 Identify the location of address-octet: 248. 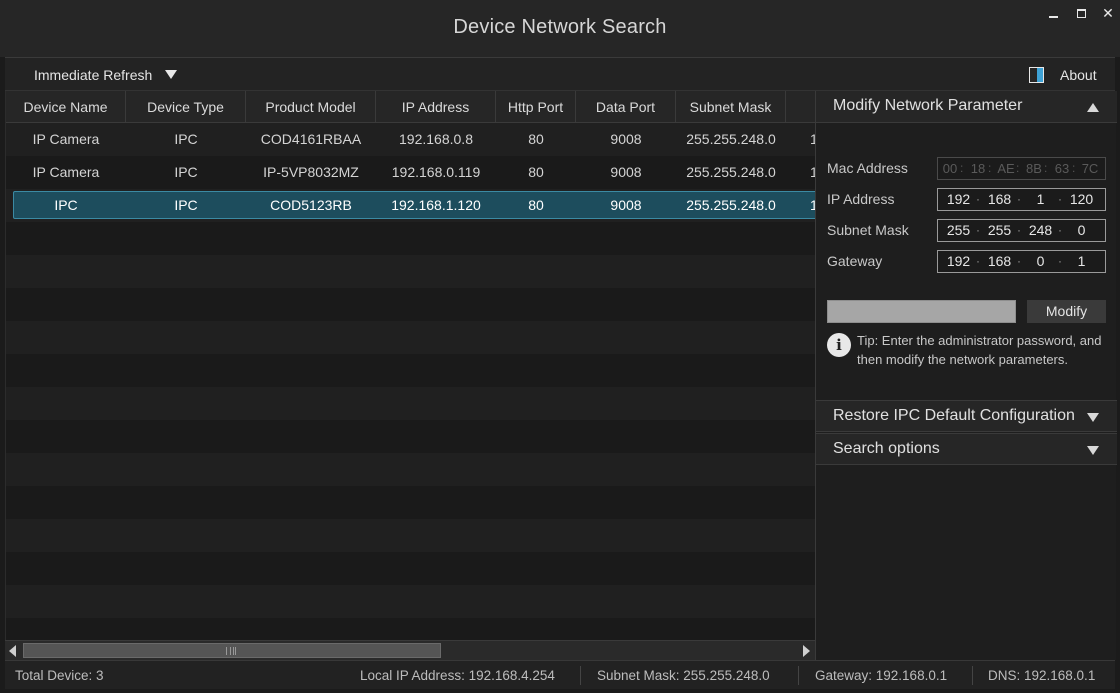
(1040, 230).